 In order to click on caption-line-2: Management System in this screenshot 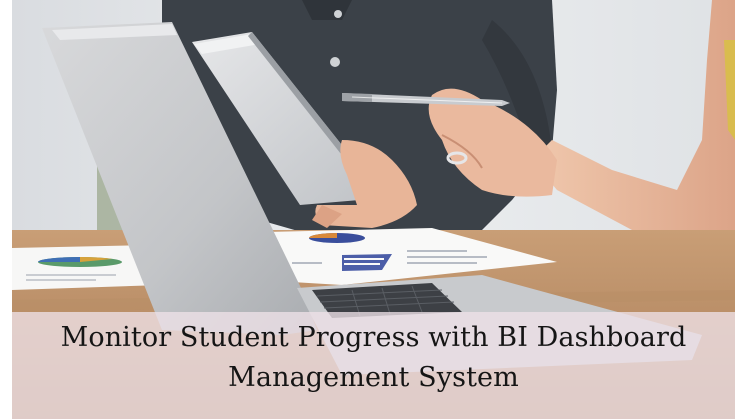, I will do `click(373, 377)`.